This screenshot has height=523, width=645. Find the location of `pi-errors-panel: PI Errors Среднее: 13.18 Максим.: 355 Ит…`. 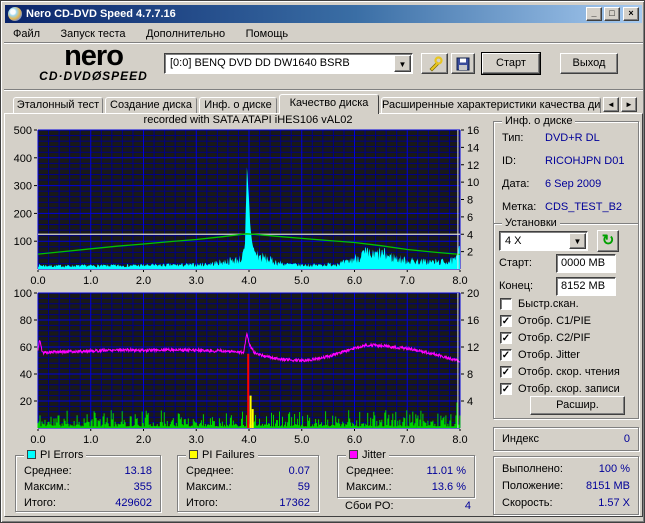

pi-errors-panel: PI Errors Среднее: 13.18 Максим.: 355 Ит… is located at coordinates (88, 480).